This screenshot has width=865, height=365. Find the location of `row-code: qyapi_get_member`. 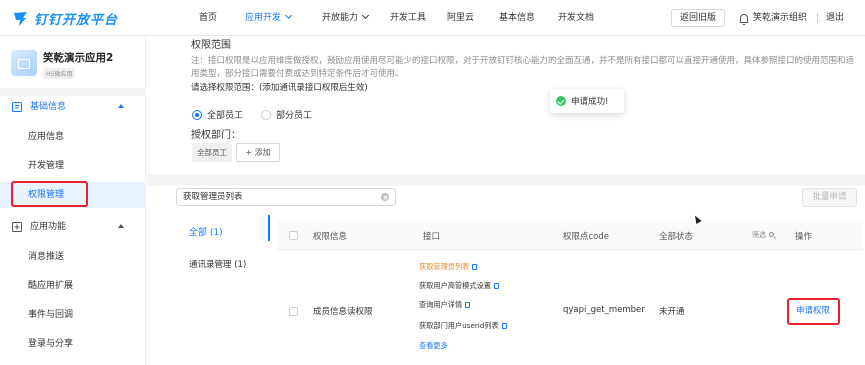

row-code: qyapi_get_member is located at coordinates (604, 310).